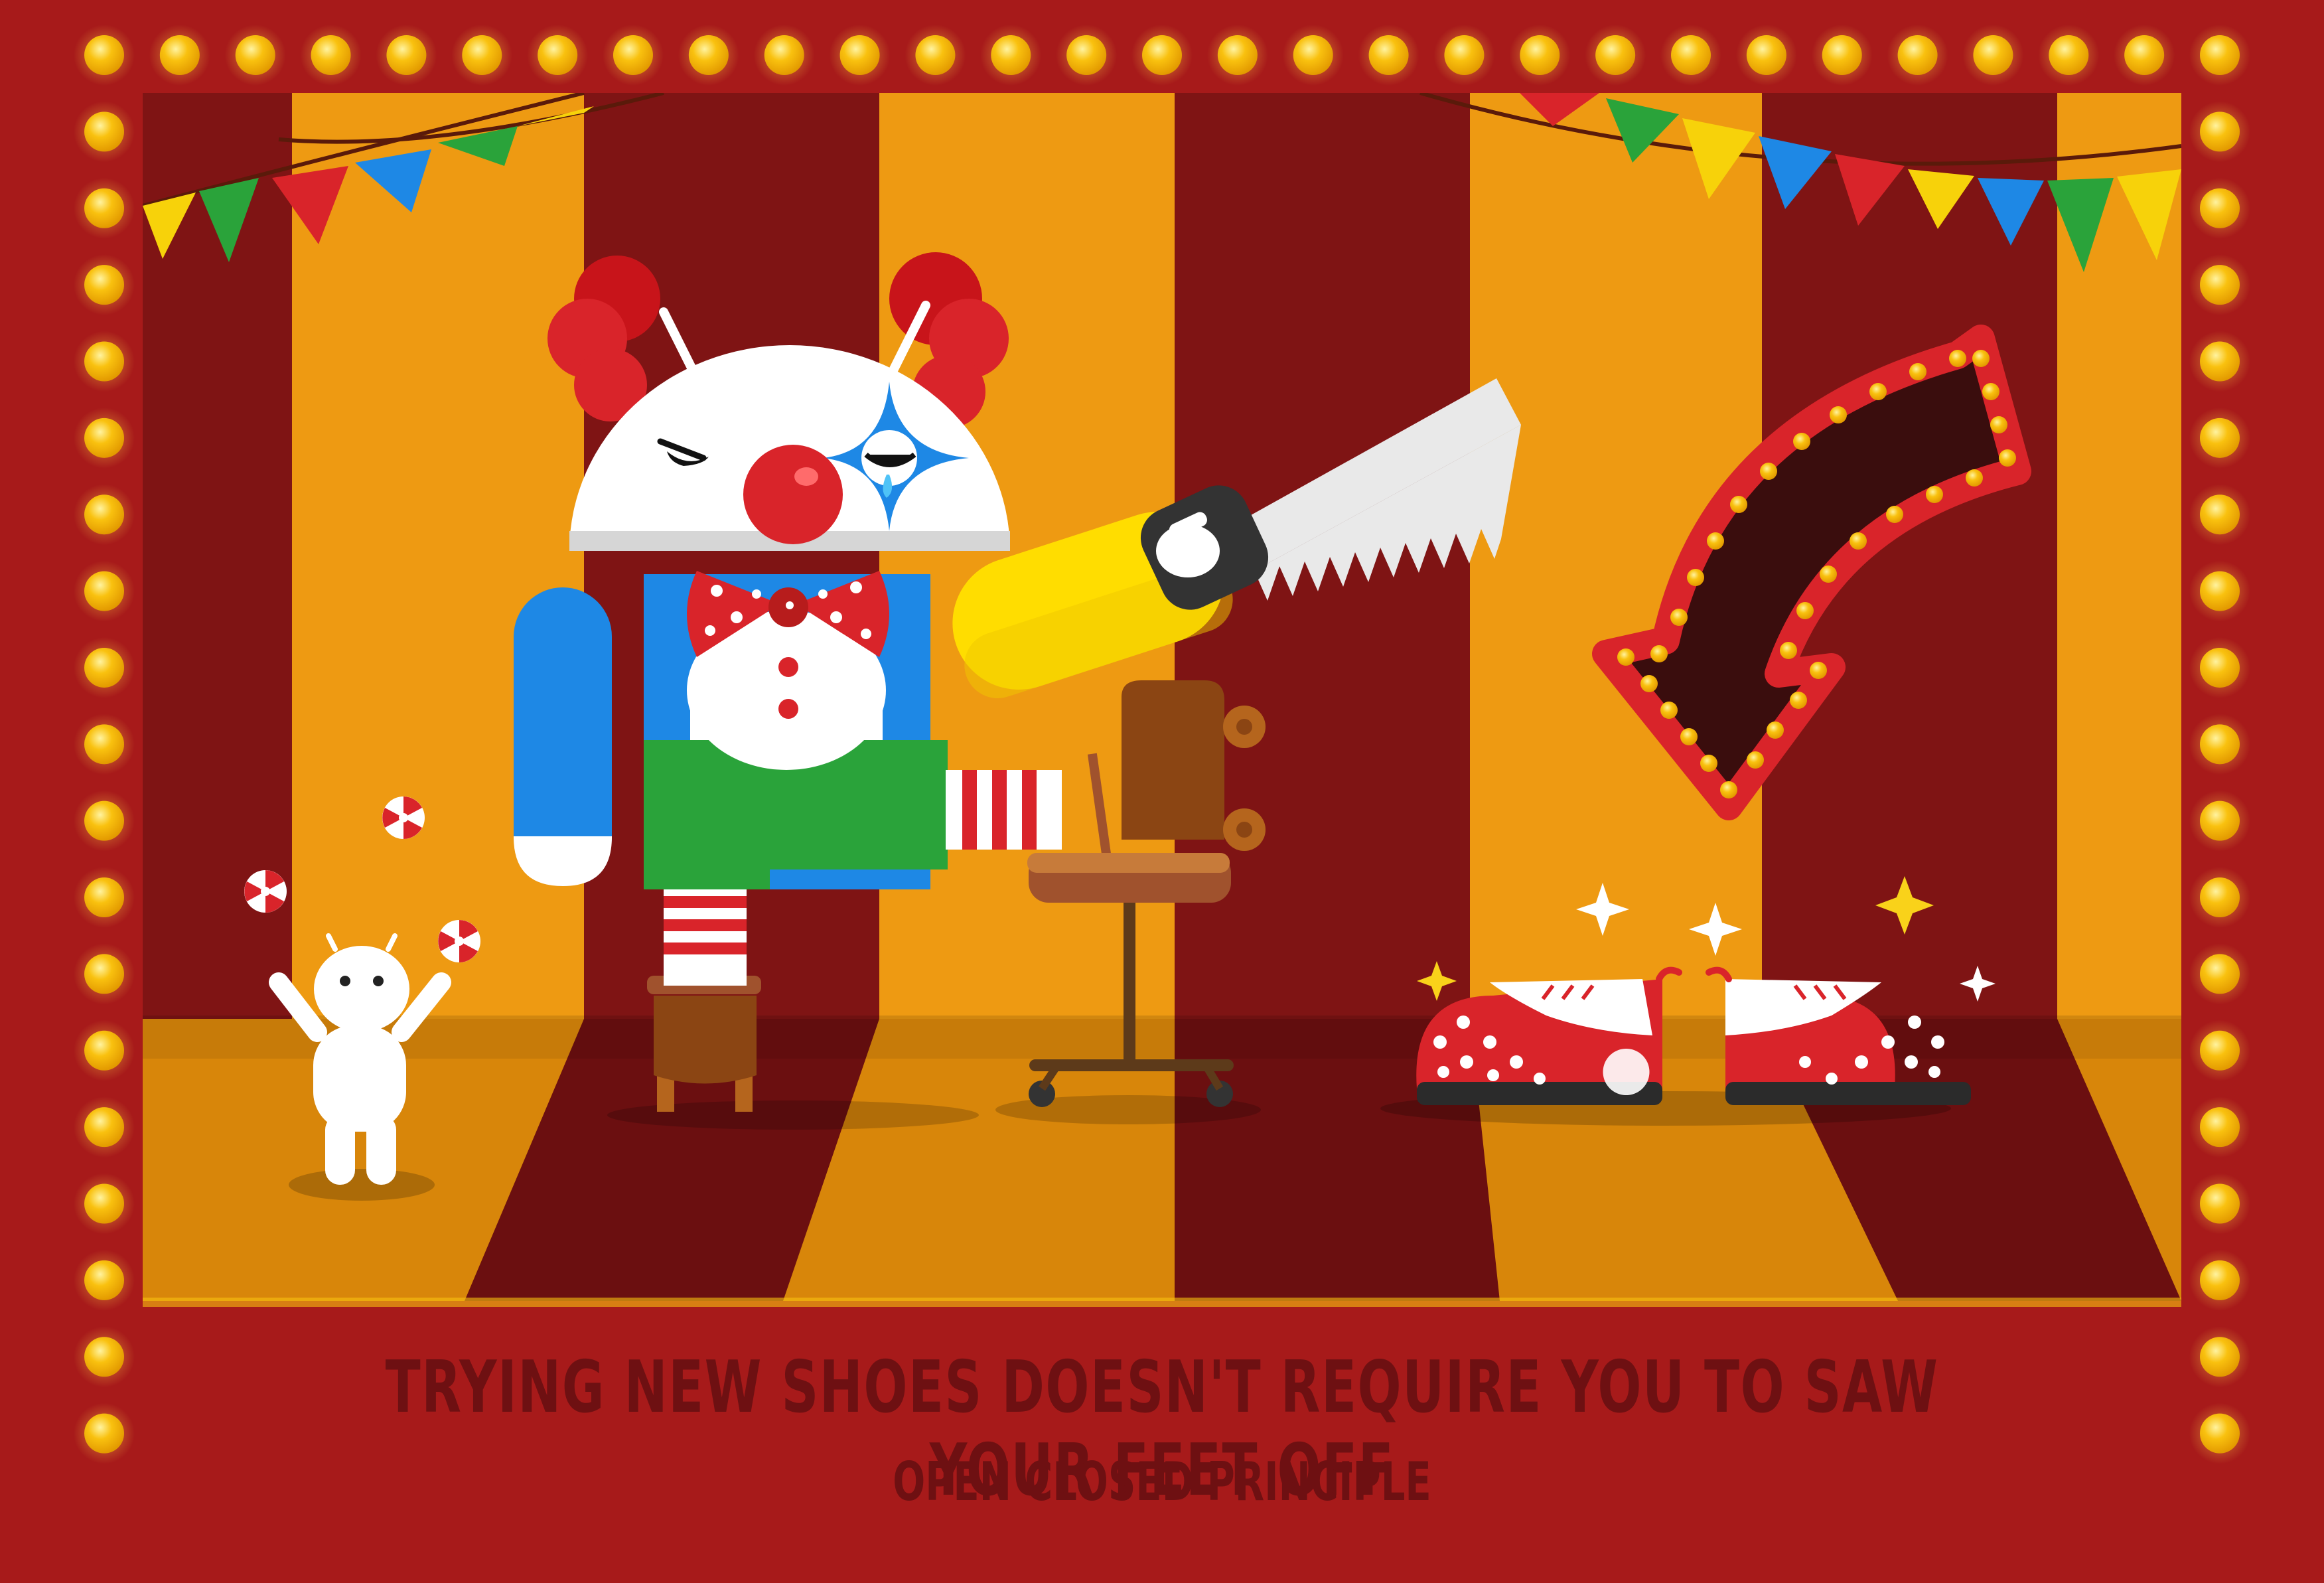 The width and height of the screenshot is (2324, 1583). I want to click on caption-subtitle: OPEN CLOSED PRINCIPLE, so click(1162, 1482).